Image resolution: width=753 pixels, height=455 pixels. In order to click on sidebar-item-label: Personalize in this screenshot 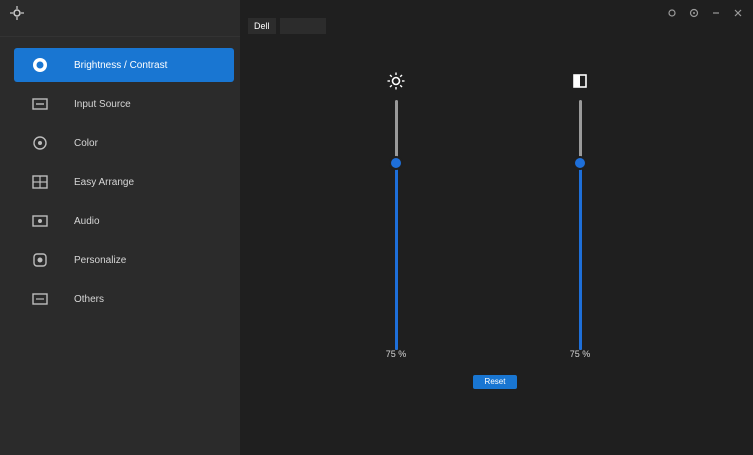, I will do `click(100, 260)`.